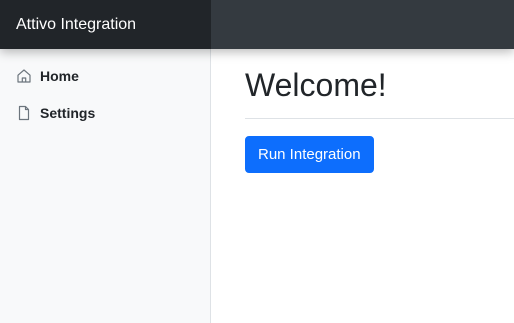 The height and width of the screenshot is (323, 514). Describe the element at coordinates (105, 24) in the screenshot. I see `navbar-brand: Attivo Integration` at that location.